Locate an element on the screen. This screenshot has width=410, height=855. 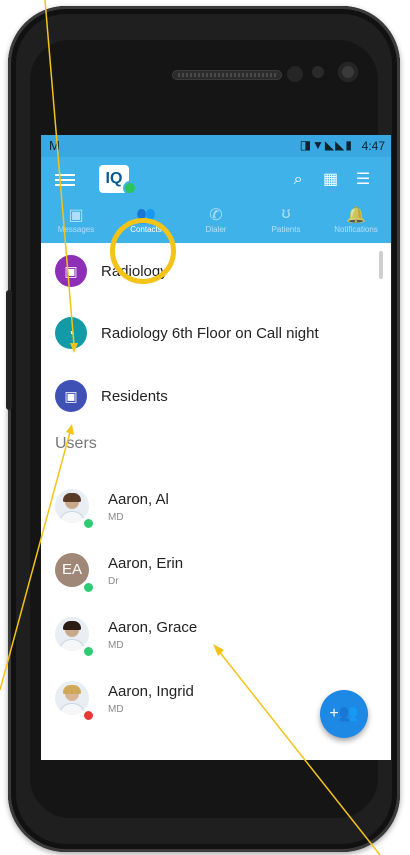
group-name: Radiology 6th Floor on Call night is located at coordinates (210, 333).